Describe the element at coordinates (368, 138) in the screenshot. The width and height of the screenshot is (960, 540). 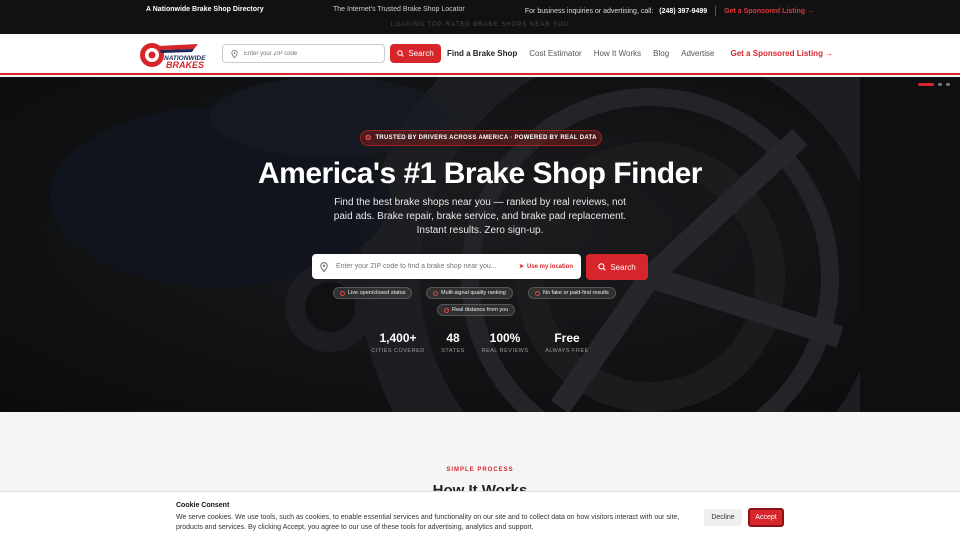
I see `shield-icon: ✪` at that location.